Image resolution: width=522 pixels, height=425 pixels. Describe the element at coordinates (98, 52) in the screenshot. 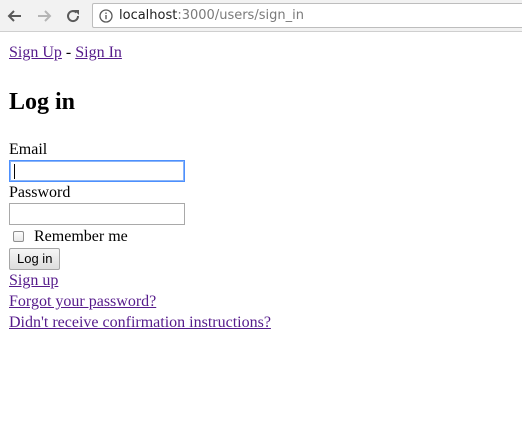

I see `nav-sign-in-link: Sign In` at that location.